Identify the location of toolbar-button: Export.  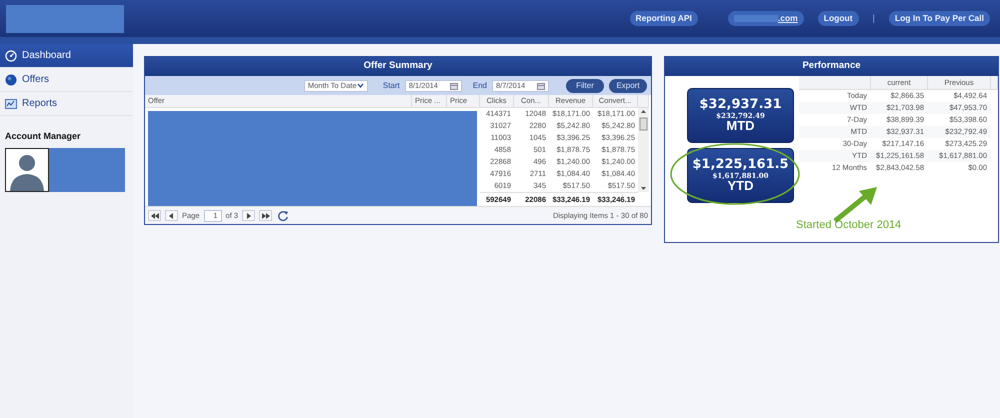
(628, 85).